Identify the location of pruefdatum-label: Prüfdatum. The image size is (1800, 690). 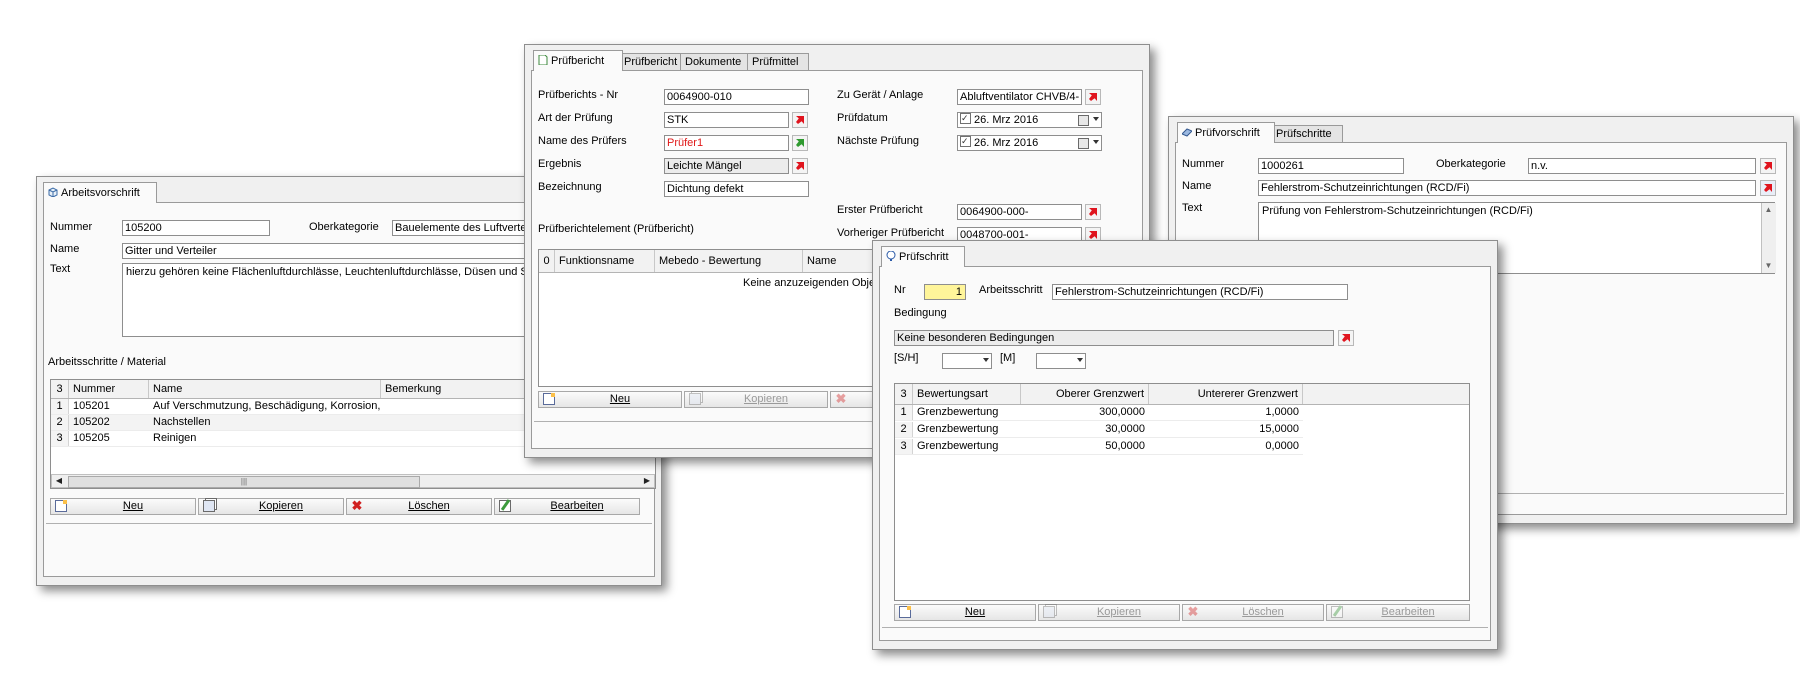
(862, 118).